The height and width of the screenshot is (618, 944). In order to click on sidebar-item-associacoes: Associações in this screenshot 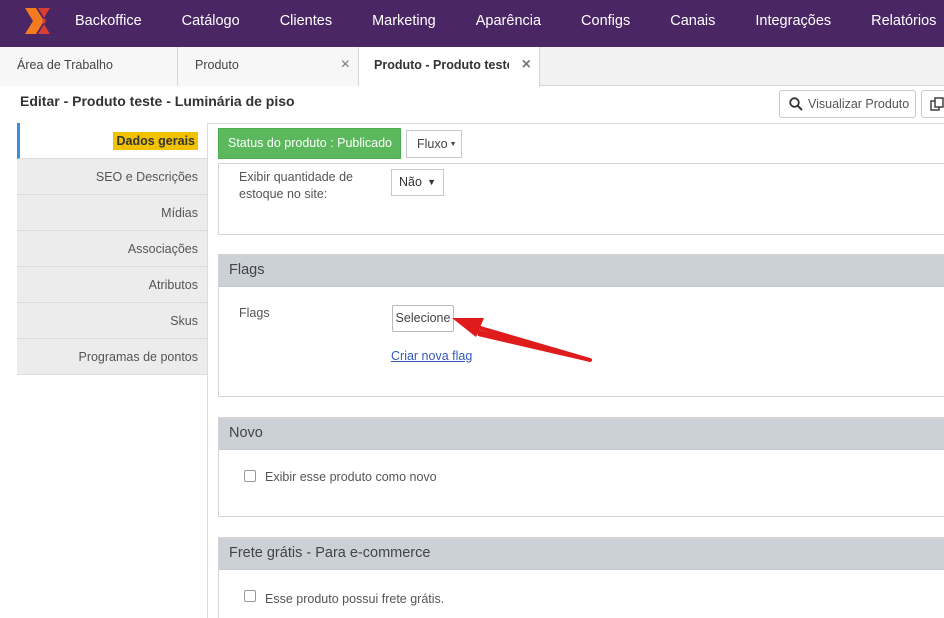, I will do `click(112, 249)`.